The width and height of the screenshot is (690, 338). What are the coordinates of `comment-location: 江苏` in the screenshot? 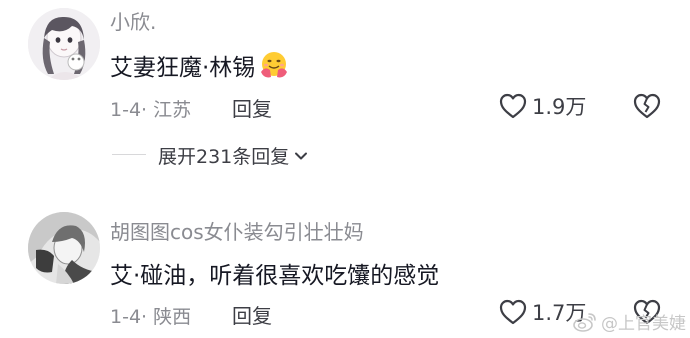 It's located at (172, 110).